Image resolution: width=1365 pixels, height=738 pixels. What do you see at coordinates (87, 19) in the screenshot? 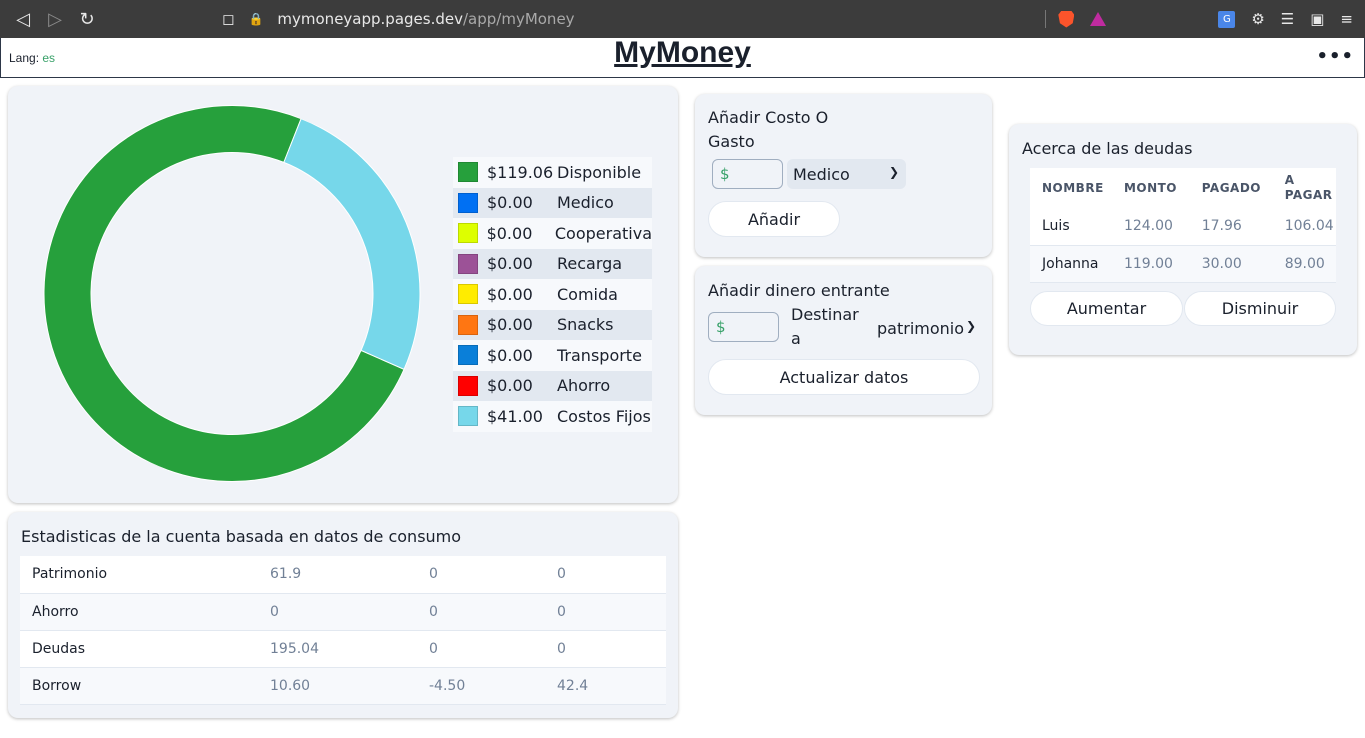
I see `reload-icon: ↻` at bounding box center [87, 19].